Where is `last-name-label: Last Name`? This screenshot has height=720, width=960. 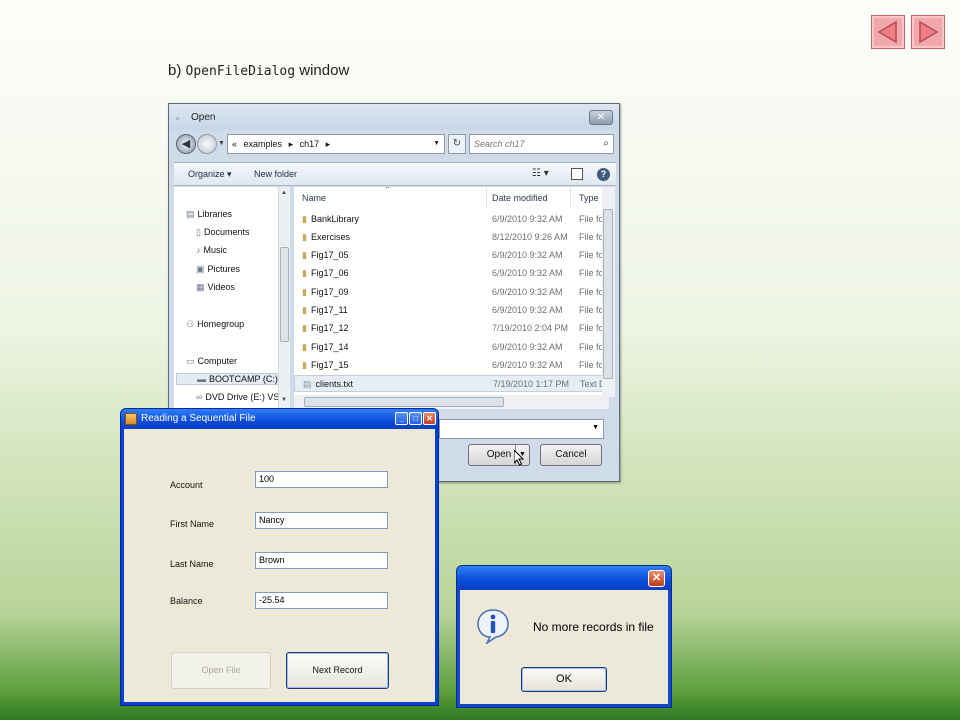
last-name-label: Last Name is located at coordinates (192, 564).